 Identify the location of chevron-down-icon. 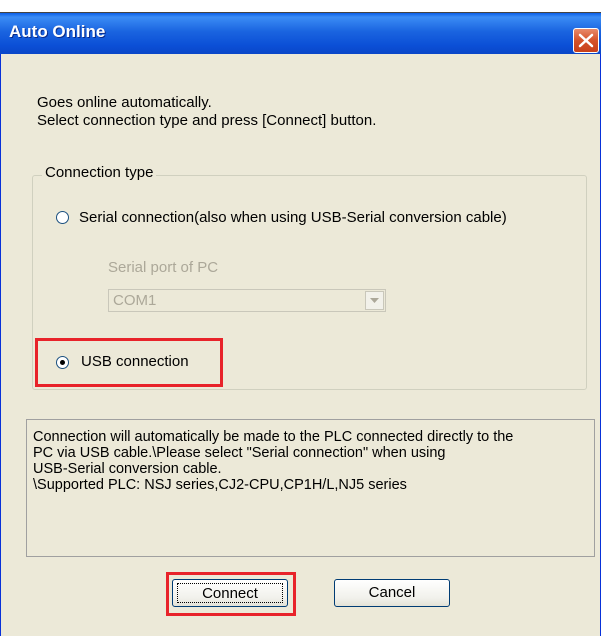
(374, 300).